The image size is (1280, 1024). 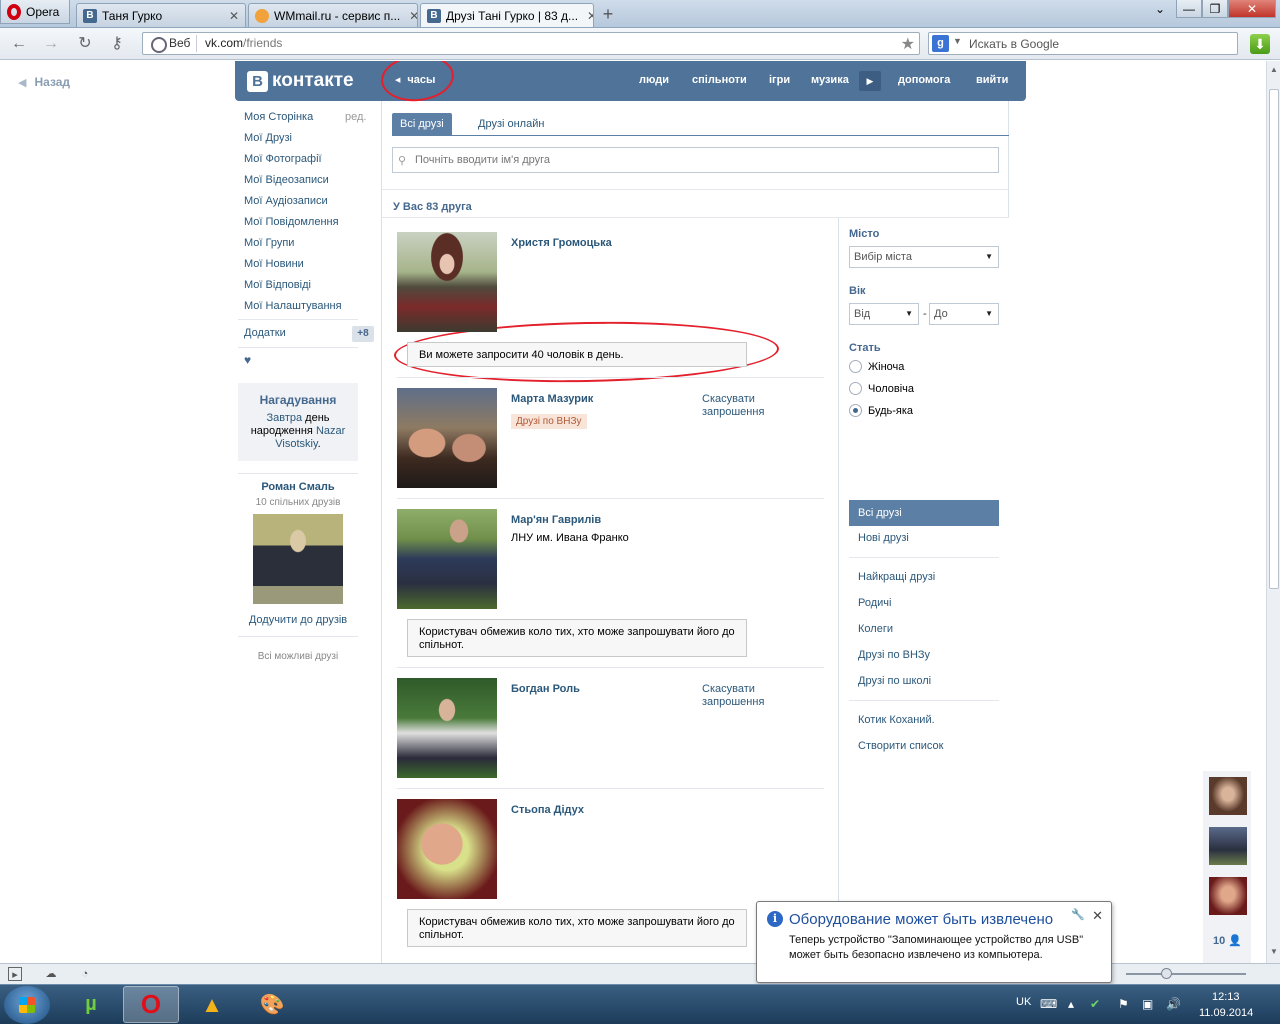 I want to click on menu-audio: Мої Аудіозаписи, so click(x=286, y=201).